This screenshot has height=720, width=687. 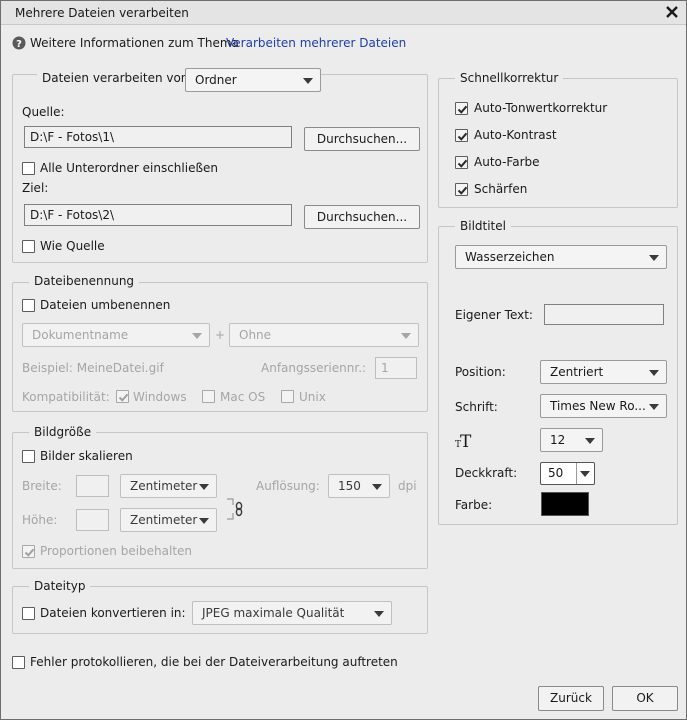 I want to click on same-as-source-checkbox, so click(x=28, y=246).